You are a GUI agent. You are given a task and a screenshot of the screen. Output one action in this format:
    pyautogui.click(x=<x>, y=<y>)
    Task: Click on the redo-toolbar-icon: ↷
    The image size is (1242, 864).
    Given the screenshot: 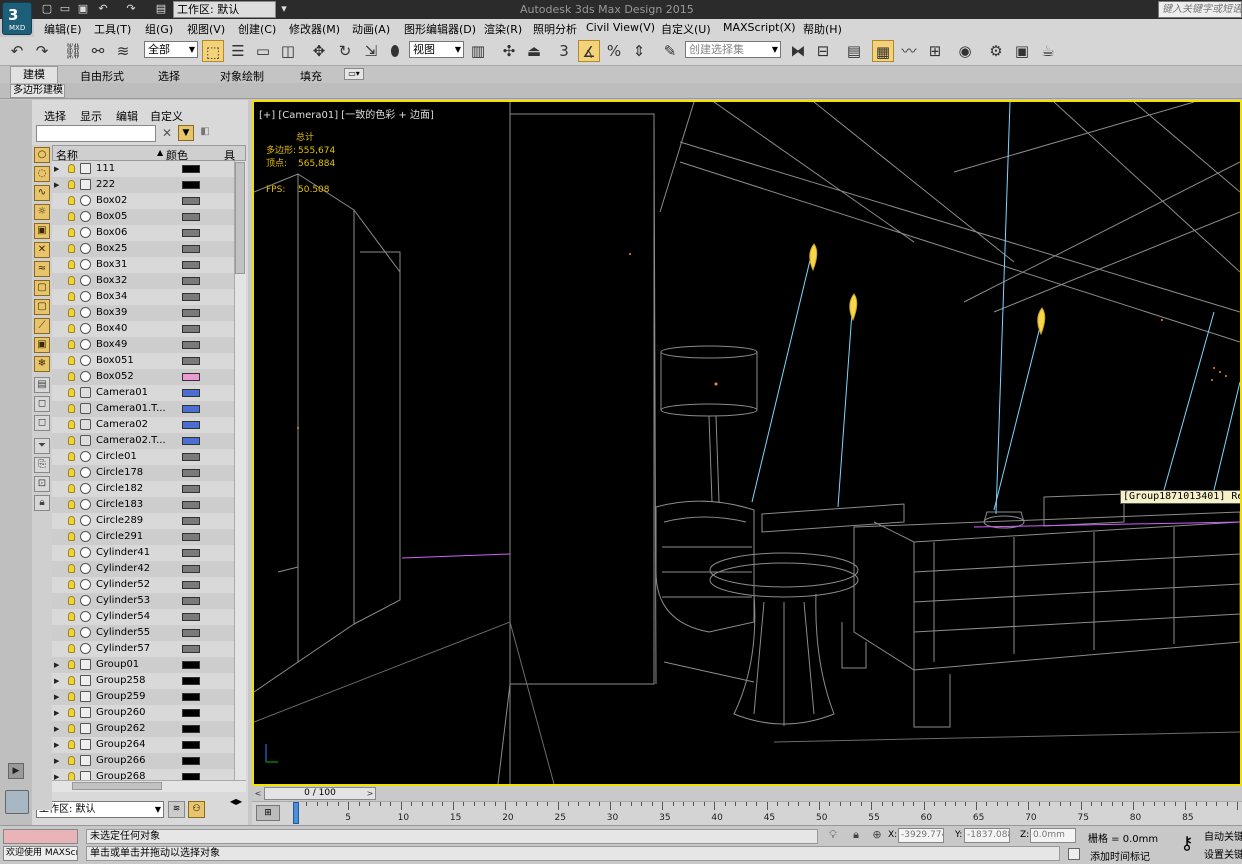 What is the action you would take?
    pyautogui.click(x=42, y=51)
    